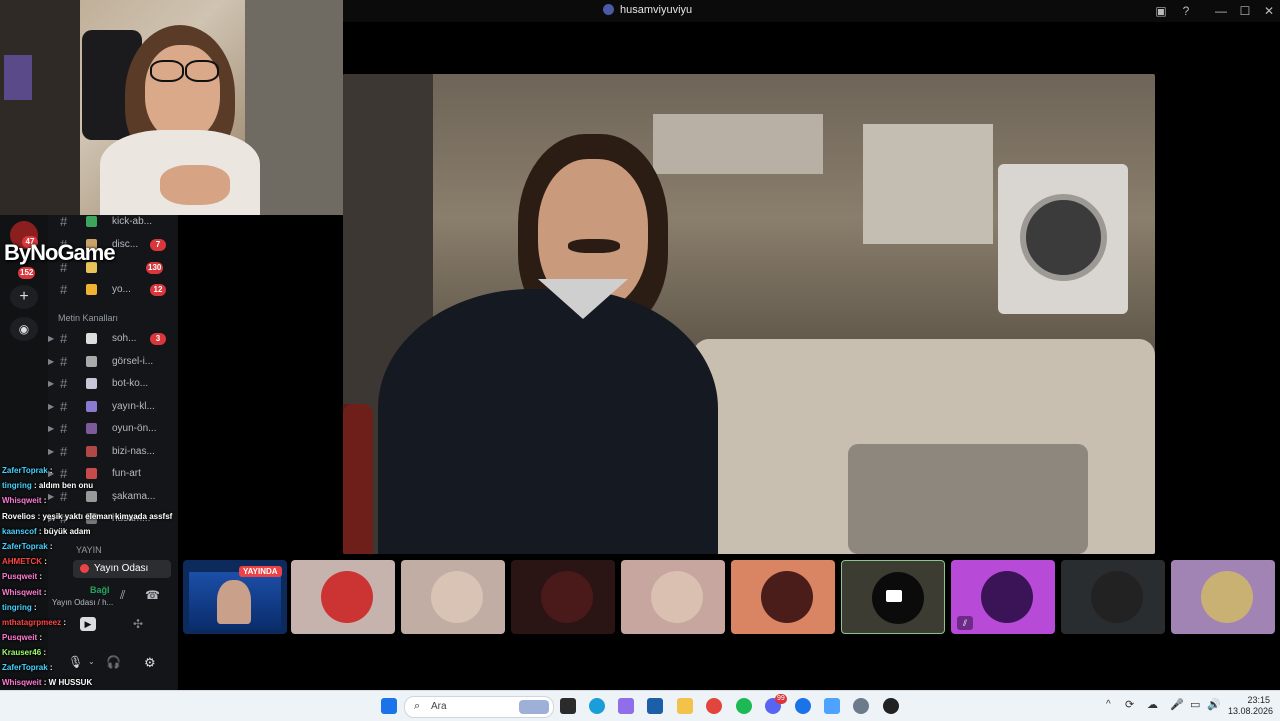 The width and height of the screenshot is (1280, 721). Describe the element at coordinates (171, 107) in the screenshot. I see `webcam-overlay` at that location.